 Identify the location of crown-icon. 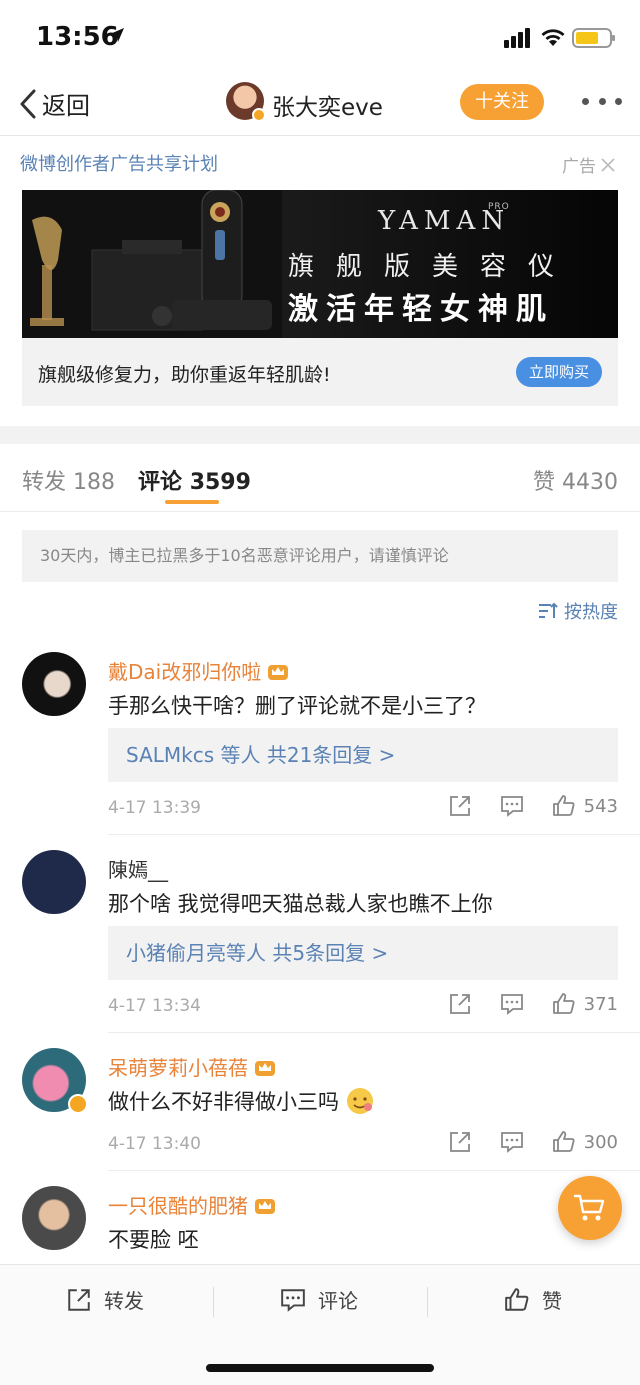
(265, 1068).